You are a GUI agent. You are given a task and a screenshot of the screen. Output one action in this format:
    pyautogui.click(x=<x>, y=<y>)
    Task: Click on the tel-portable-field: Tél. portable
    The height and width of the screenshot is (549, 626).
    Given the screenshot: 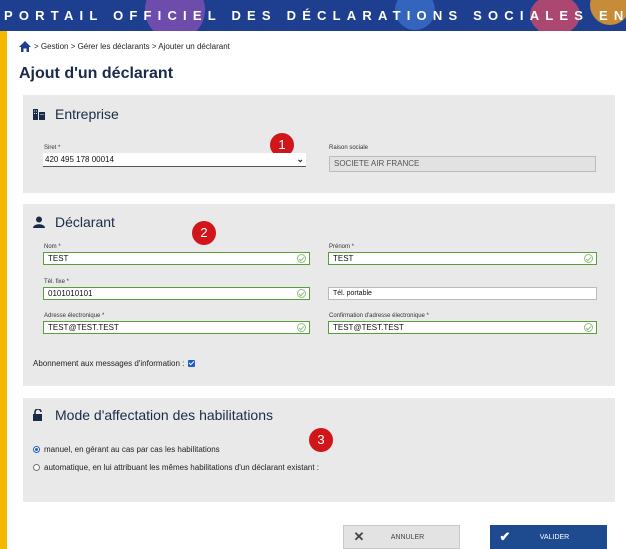 What is the action you would take?
    pyautogui.click(x=462, y=293)
    